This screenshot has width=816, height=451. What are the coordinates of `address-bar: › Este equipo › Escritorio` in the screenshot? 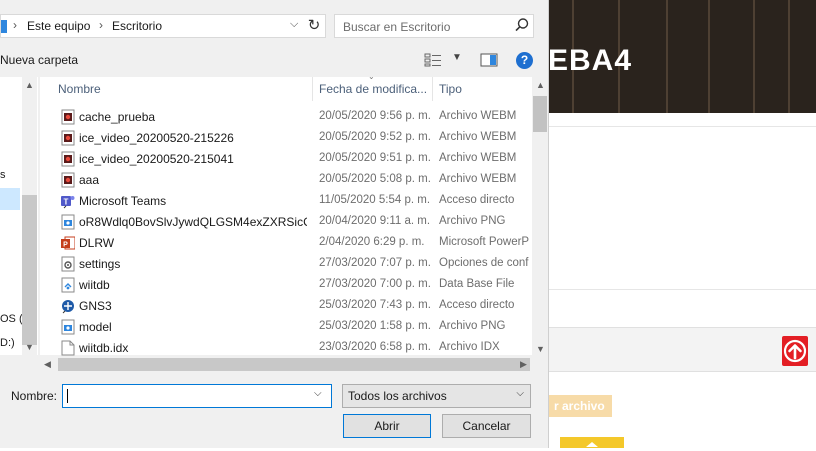 It's located at (163, 26).